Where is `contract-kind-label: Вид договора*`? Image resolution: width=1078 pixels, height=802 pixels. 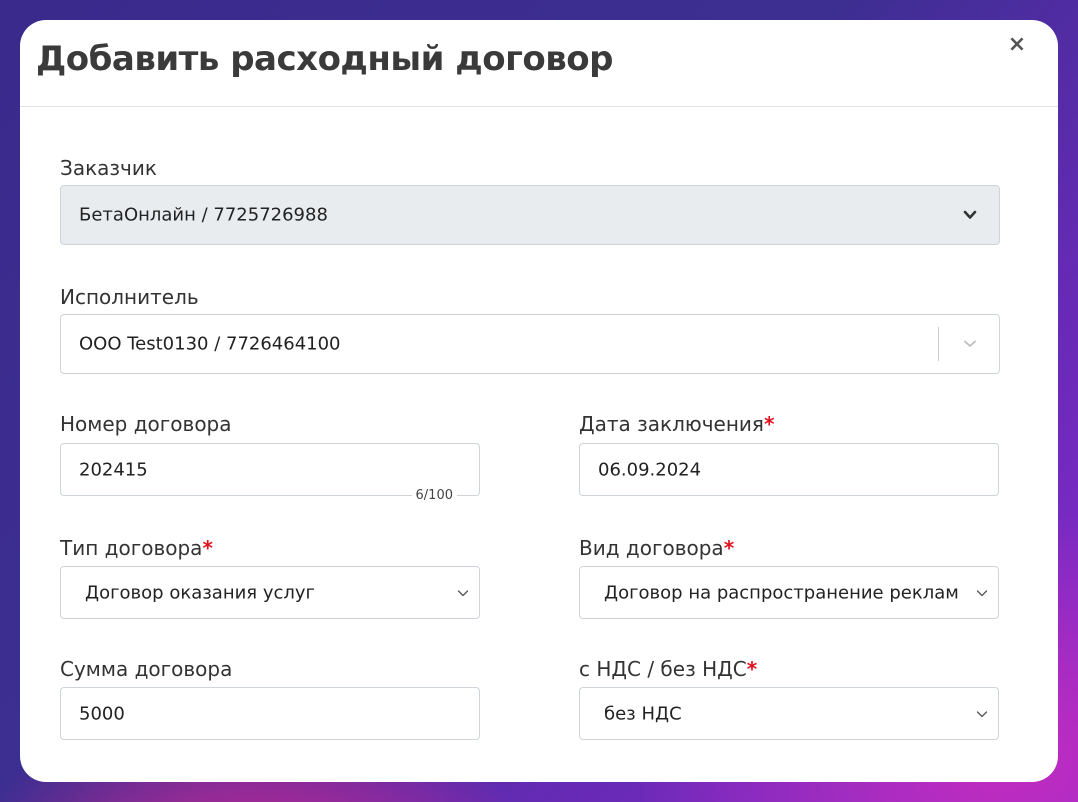
contract-kind-label: Вид договора* is located at coordinates (656, 548).